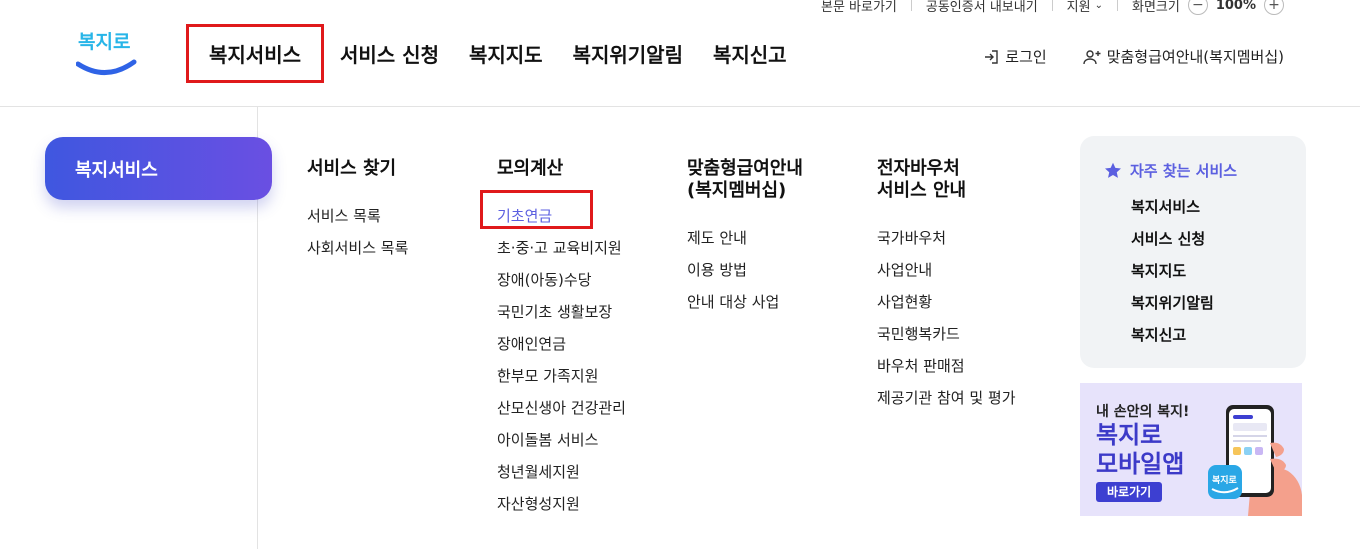  What do you see at coordinates (1091, 56) in the screenshot?
I see `user-add-icon` at bounding box center [1091, 56].